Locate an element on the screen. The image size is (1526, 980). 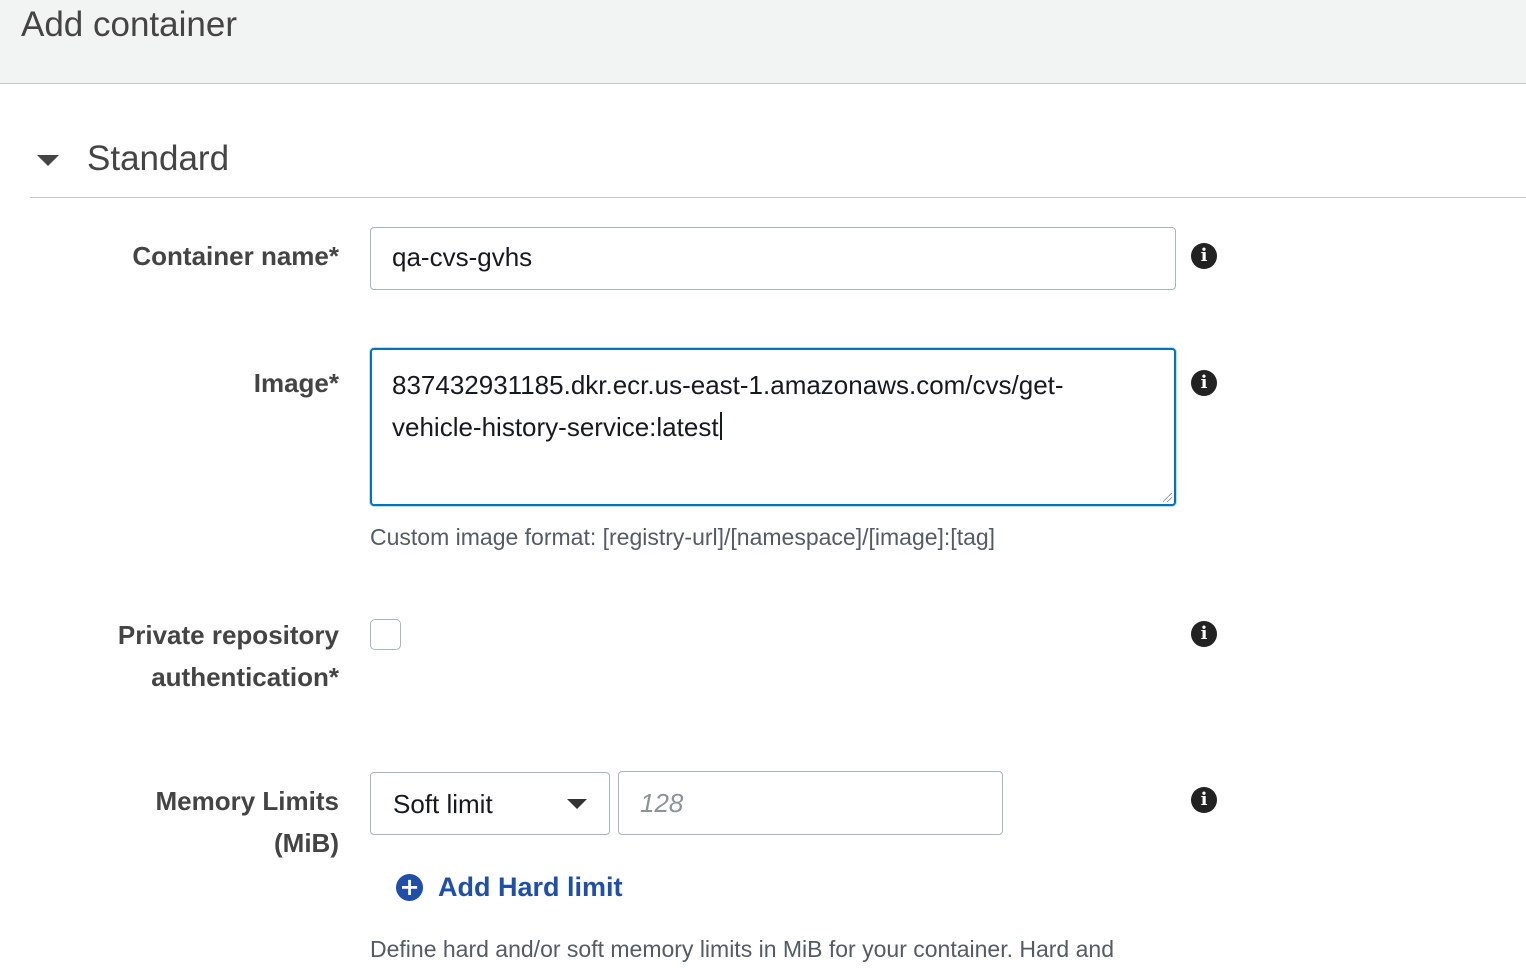
memory-limits-label-line1: Memory Limits is located at coordinates (247, 801).